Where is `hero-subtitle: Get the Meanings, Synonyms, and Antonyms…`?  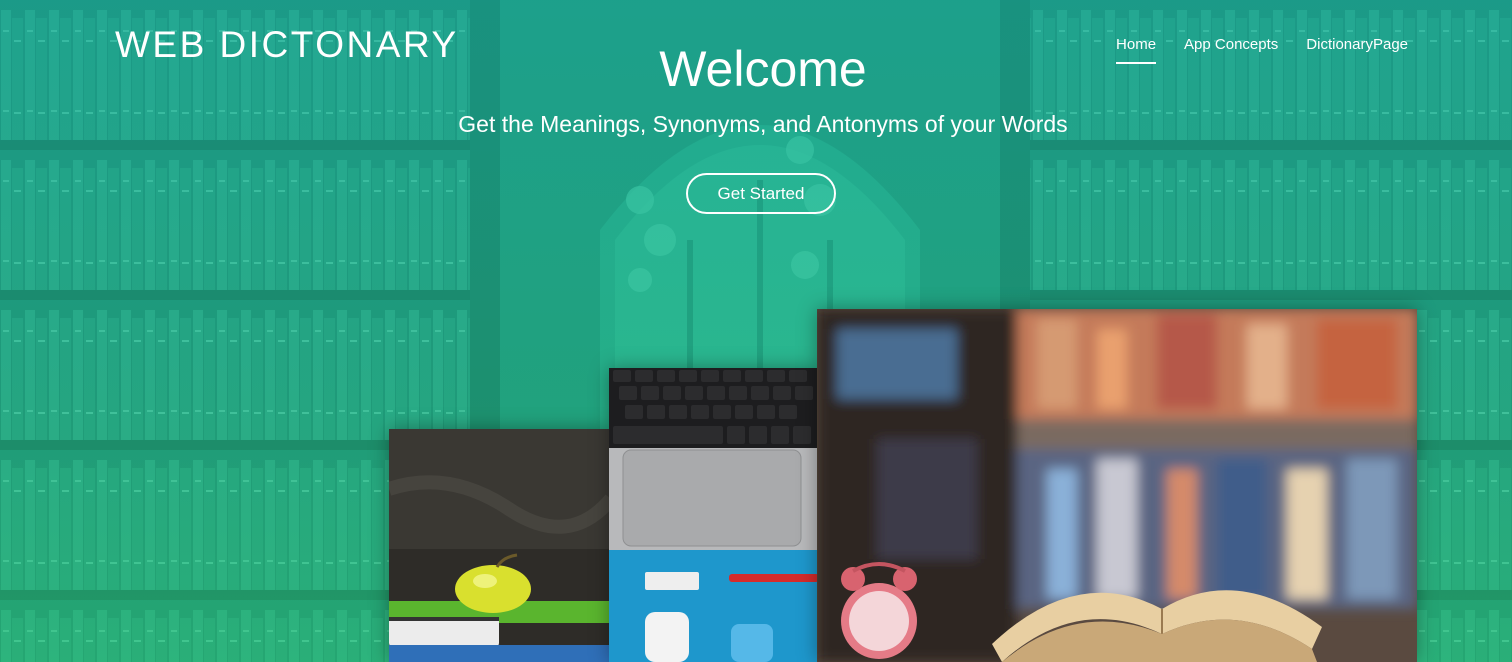 hero-subtitle: Get the Meanings, Synonyms, and Antonyms… is located at coordinates (763, 124).